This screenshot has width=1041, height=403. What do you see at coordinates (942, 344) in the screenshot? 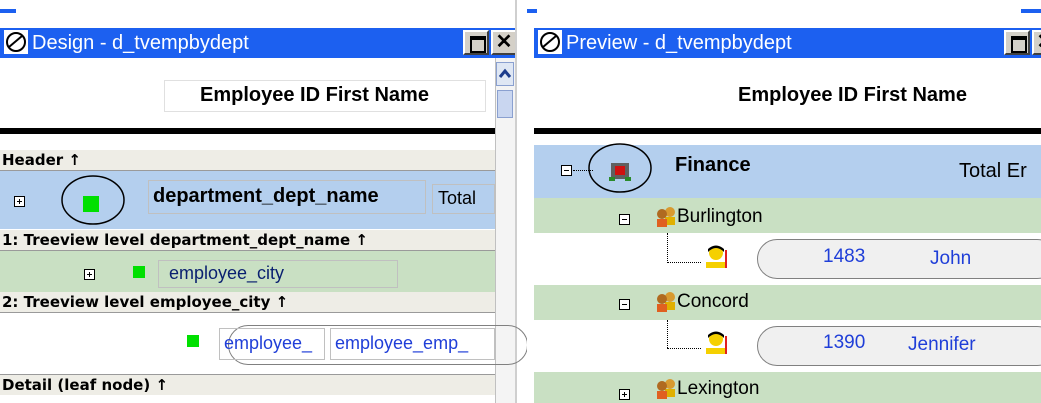
I see `employee-first-name: Jennifer` at bounding box center [942, 344].